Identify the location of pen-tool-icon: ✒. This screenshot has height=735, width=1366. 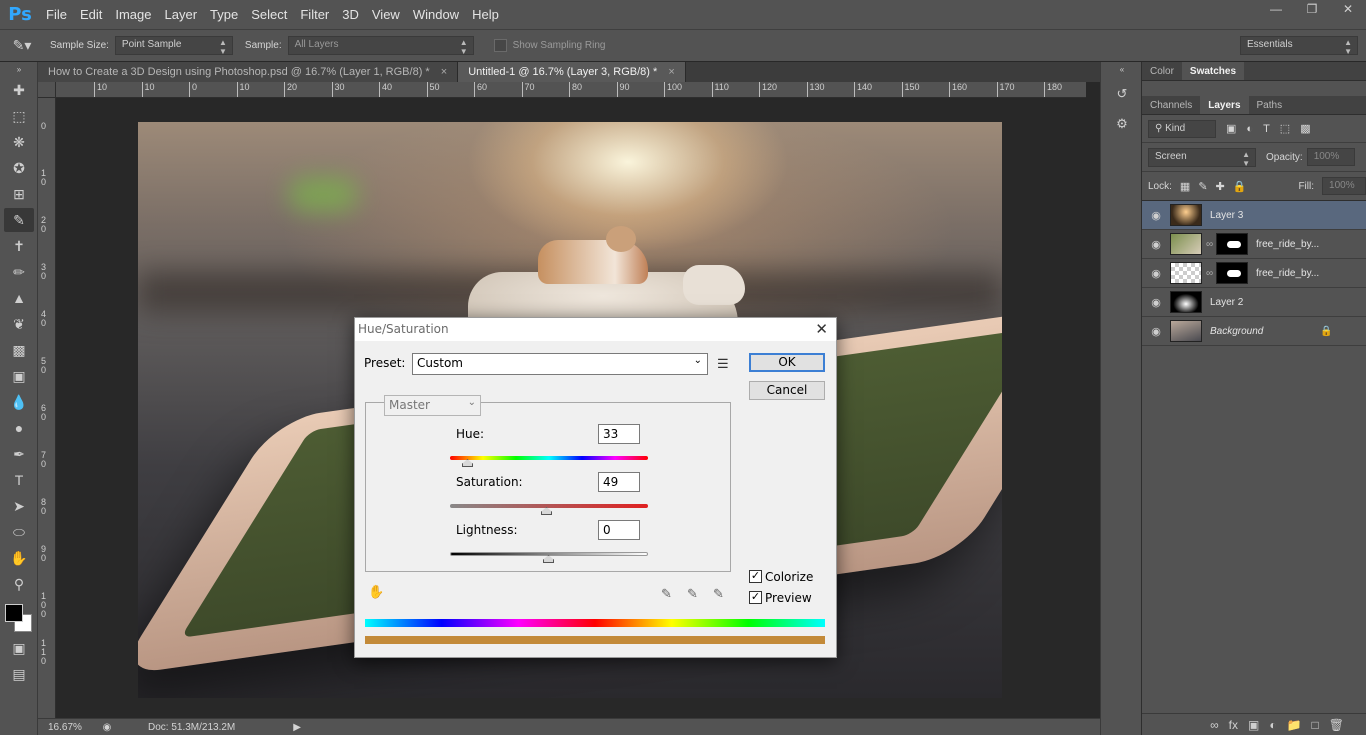
(19, 454).